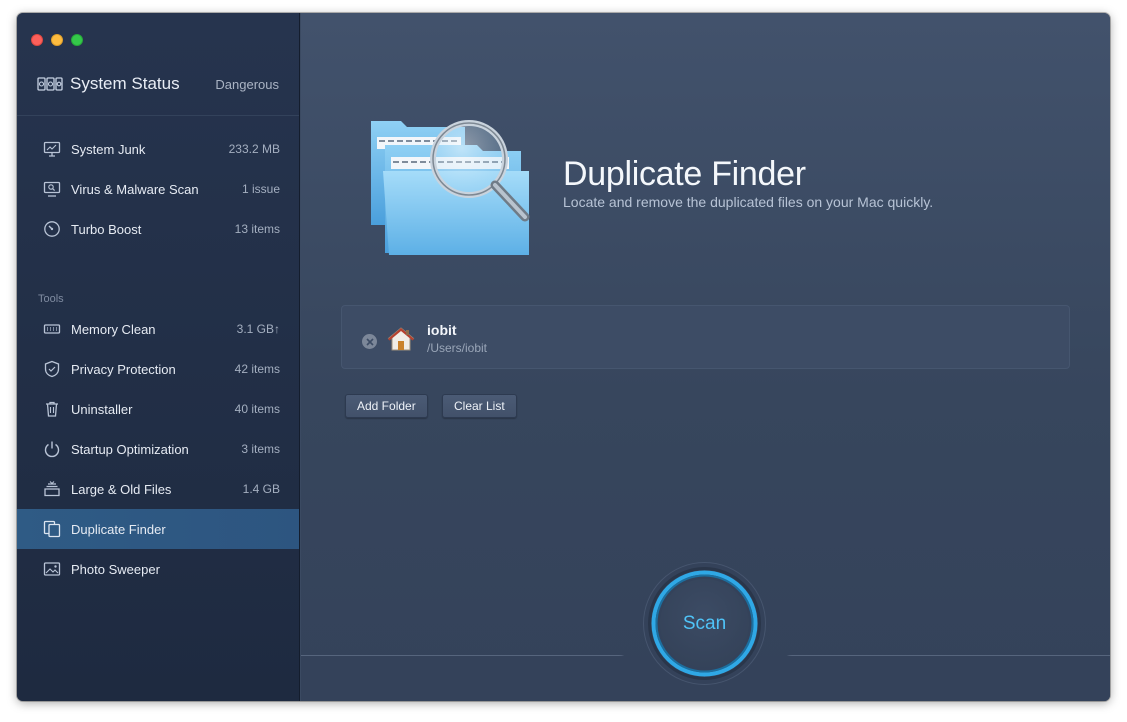  I want to click on sidebar-item-label: Photo Sweeper, so click(115, 569).